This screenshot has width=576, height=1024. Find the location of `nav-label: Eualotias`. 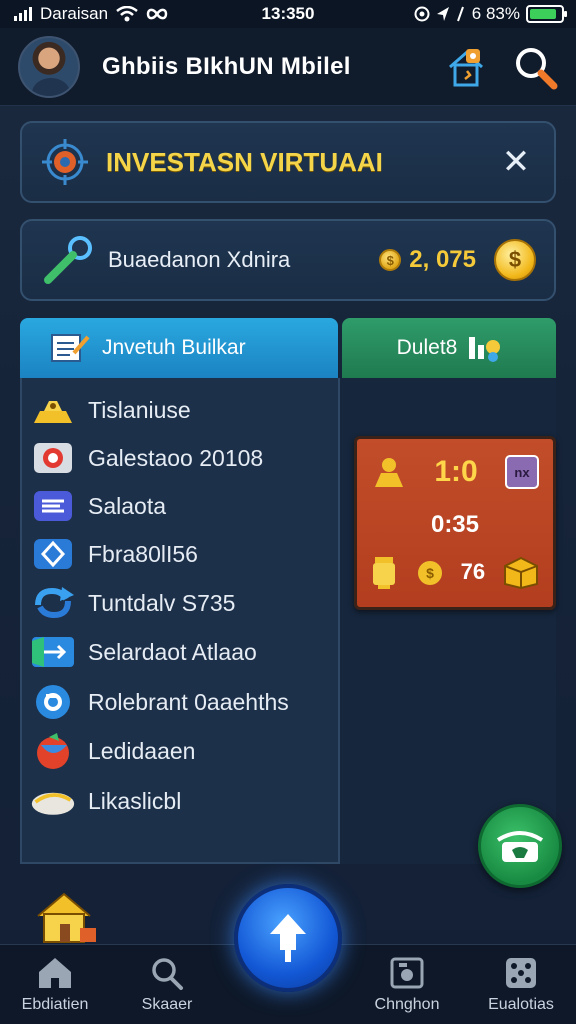

nav-label: Eualotias is located at coordinates (521, 1004).